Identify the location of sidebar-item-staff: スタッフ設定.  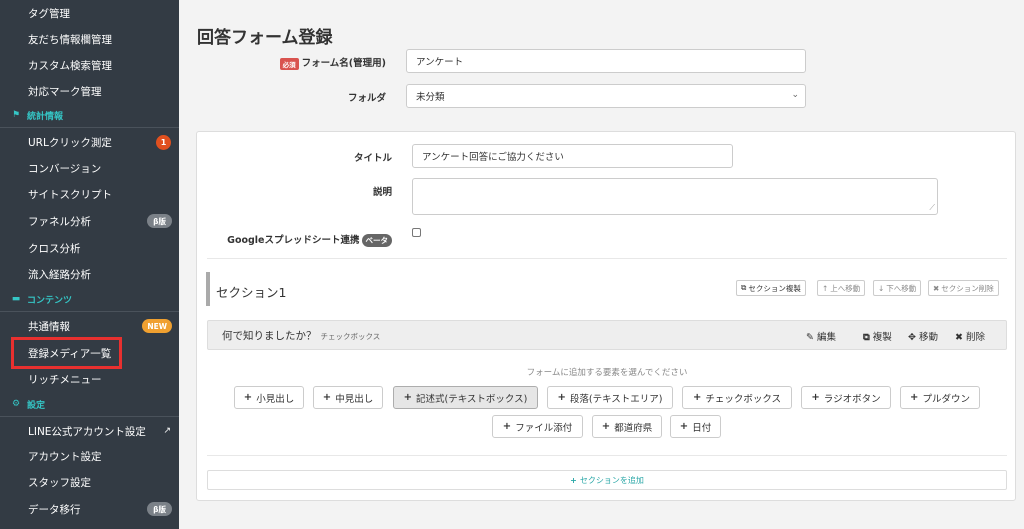
(89, 482).